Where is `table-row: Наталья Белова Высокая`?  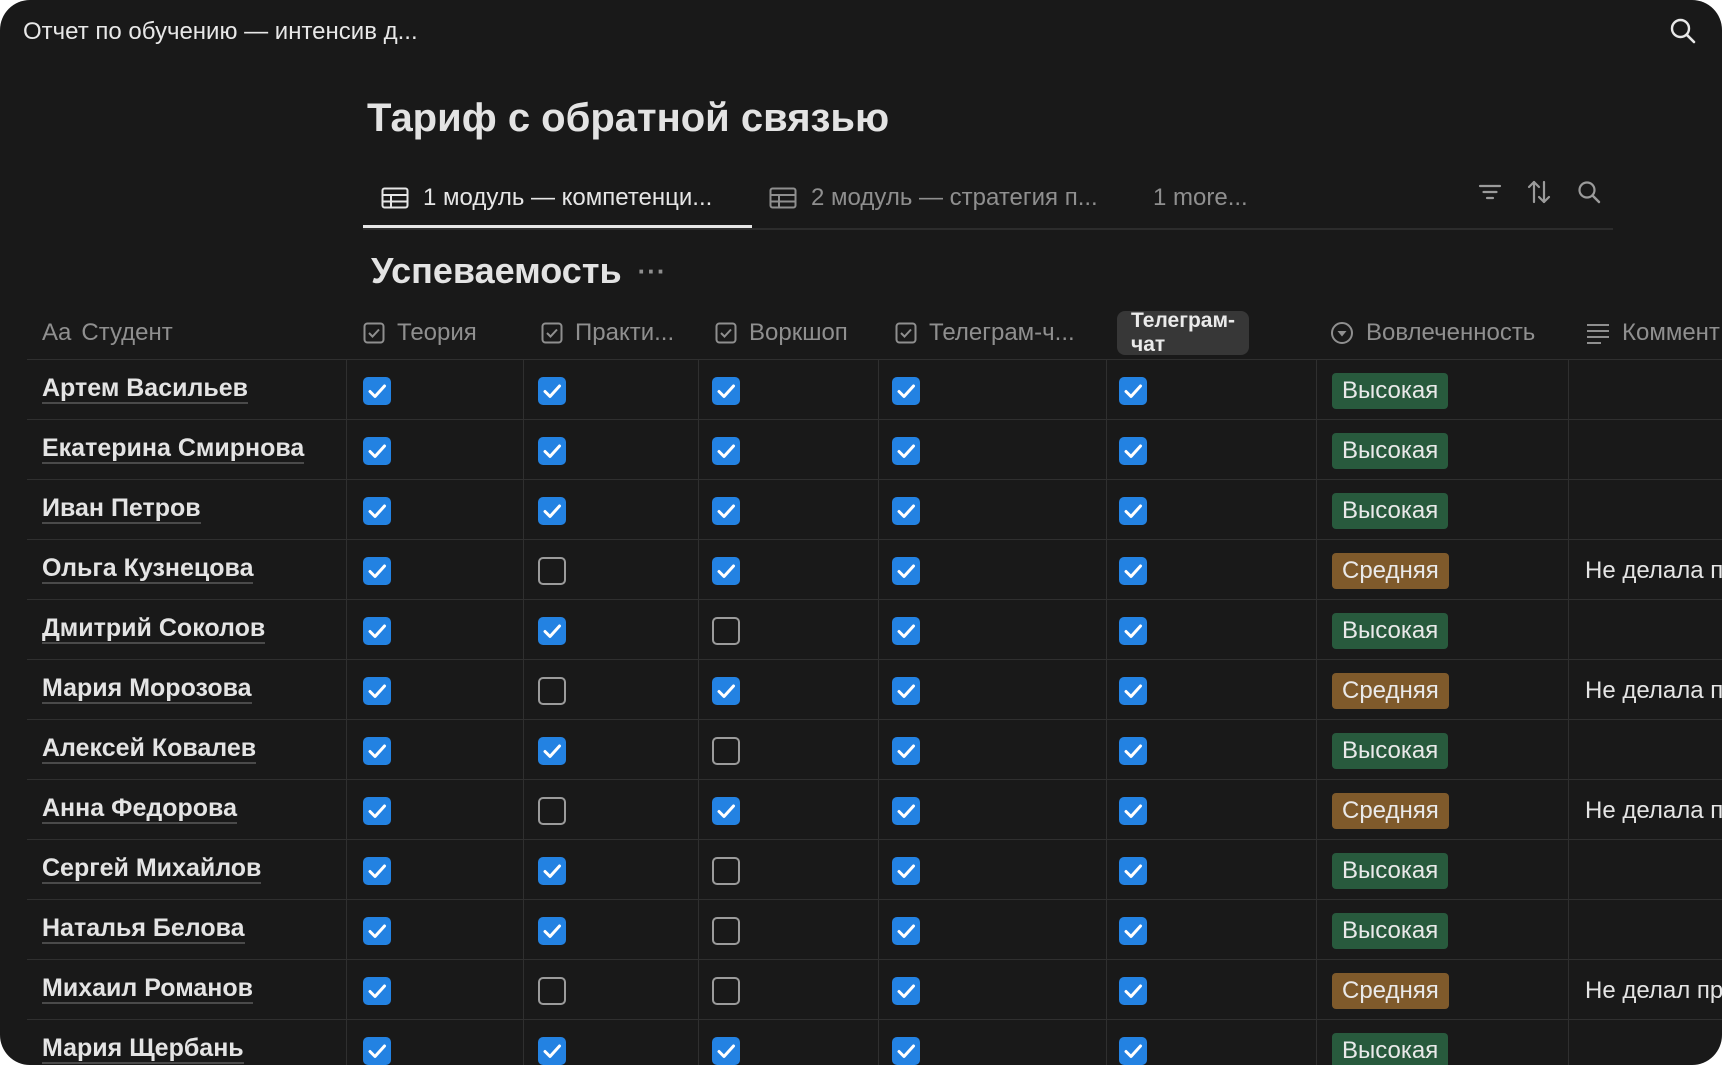
table-row: Наталья Белова Высокая is located at coordinates (874, 930).